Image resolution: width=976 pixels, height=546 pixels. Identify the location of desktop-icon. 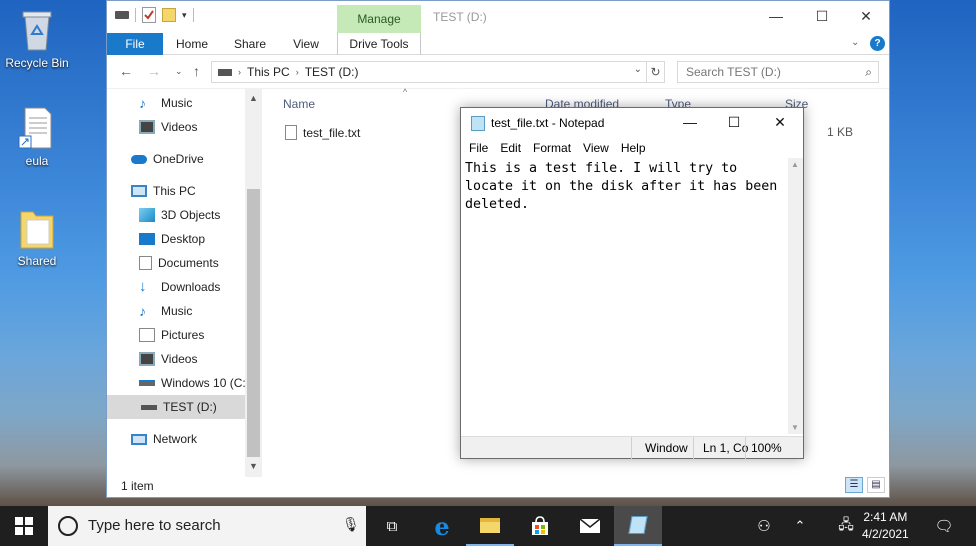
(147, 239).